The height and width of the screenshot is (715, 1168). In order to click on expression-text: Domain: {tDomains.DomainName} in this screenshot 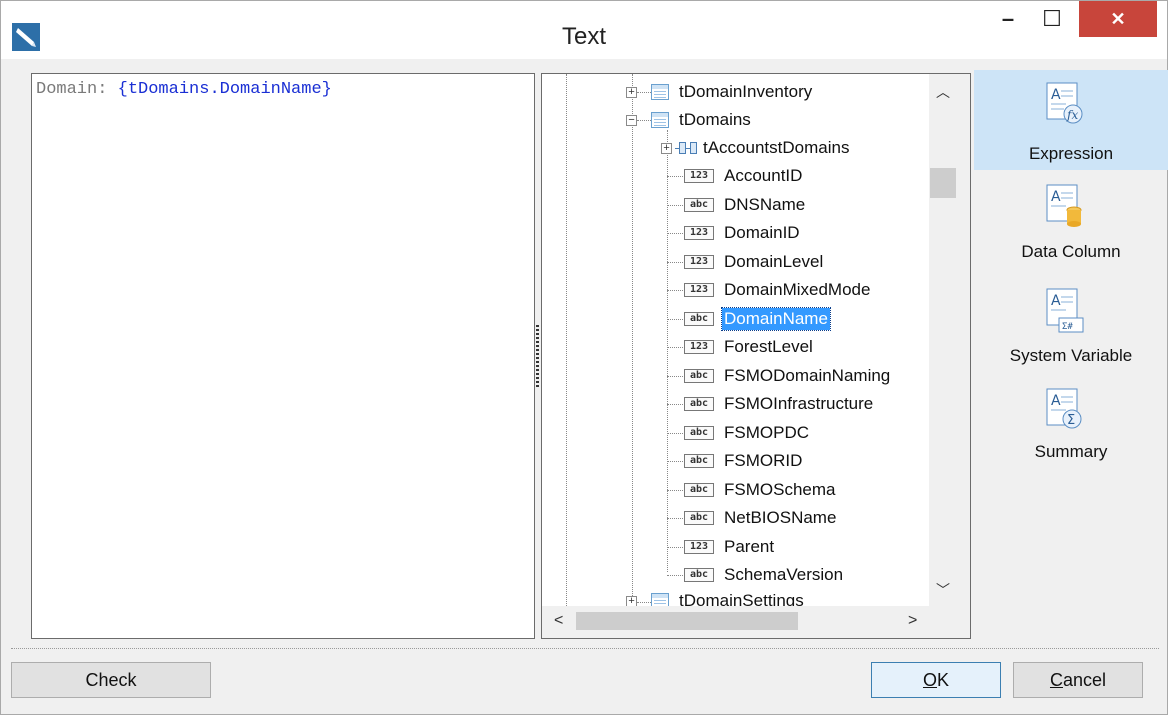, I will do `click(184, 89)`.